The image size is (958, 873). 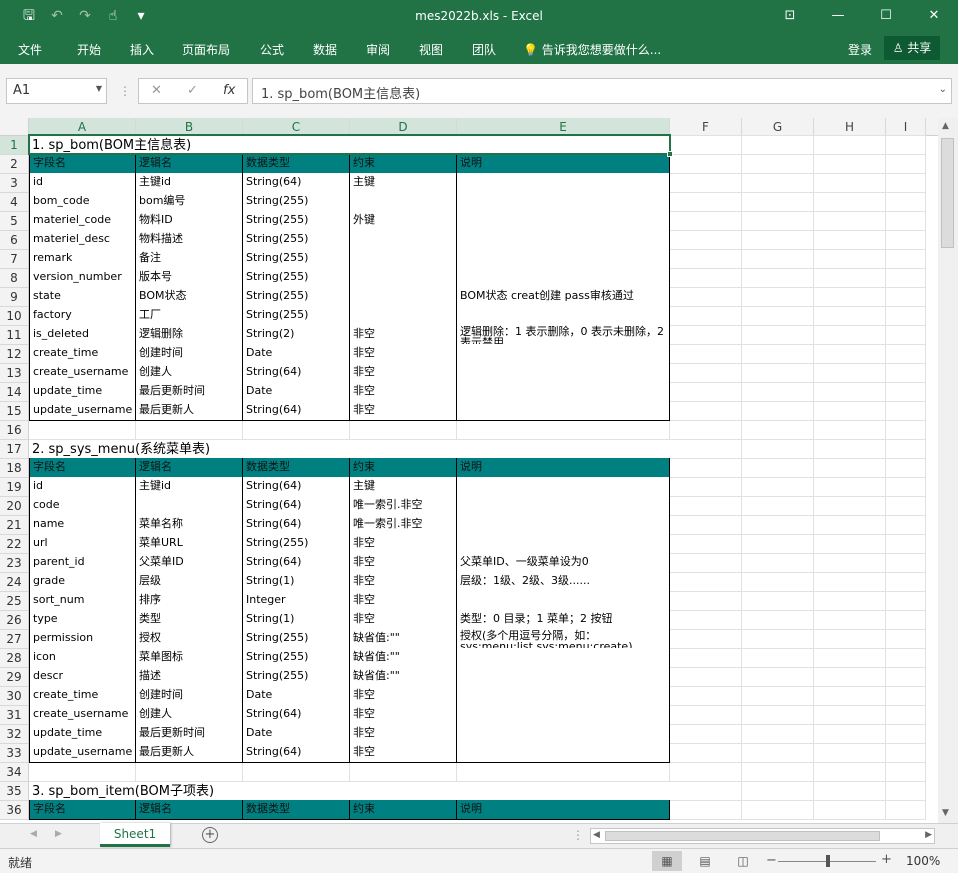 I want to click on cell-data-type: Integer, so click(x=296, y=601).